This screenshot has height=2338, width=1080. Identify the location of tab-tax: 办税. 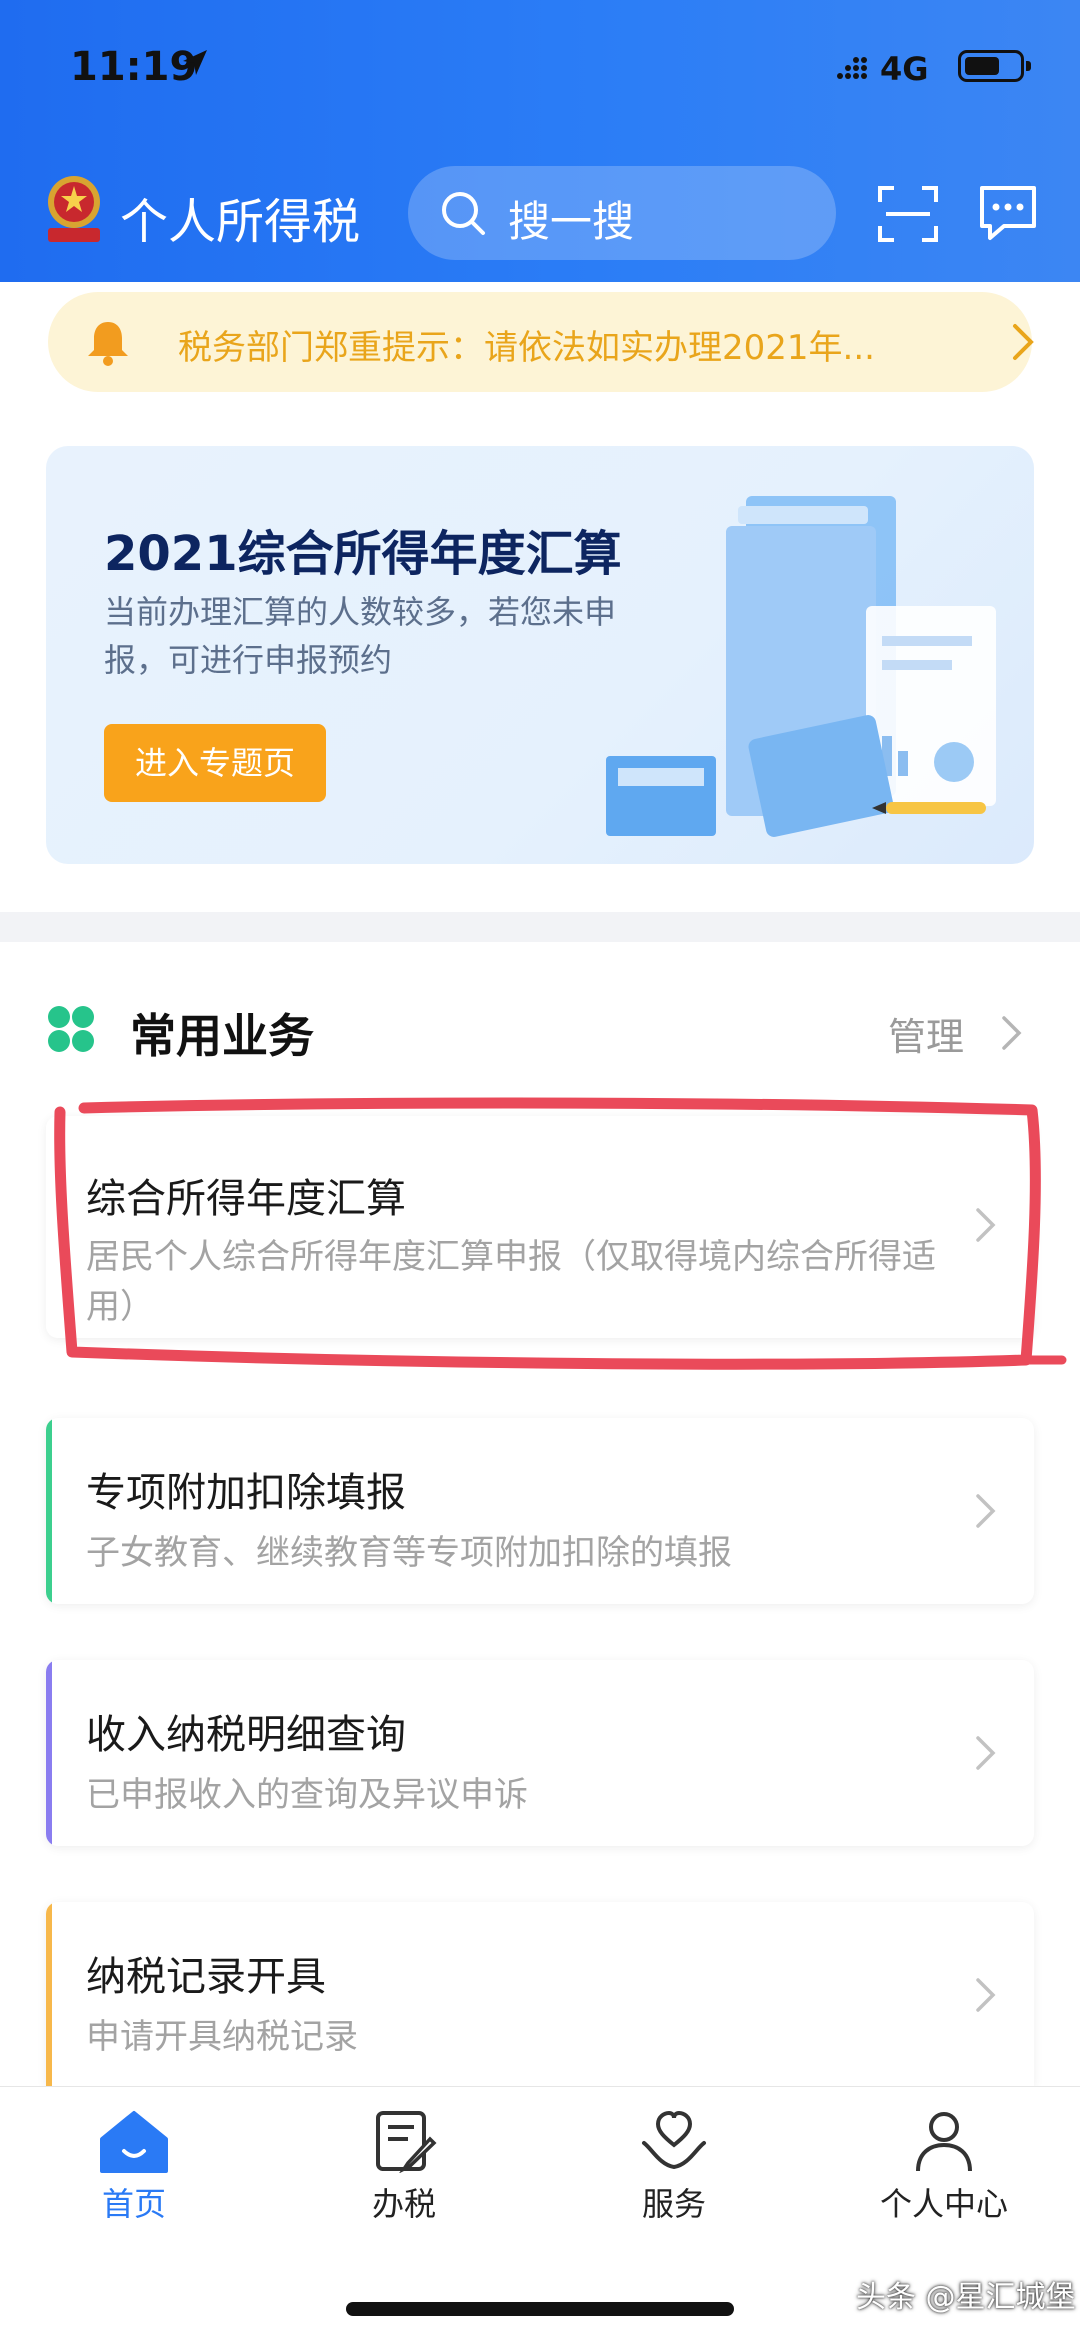
(404, 2167).